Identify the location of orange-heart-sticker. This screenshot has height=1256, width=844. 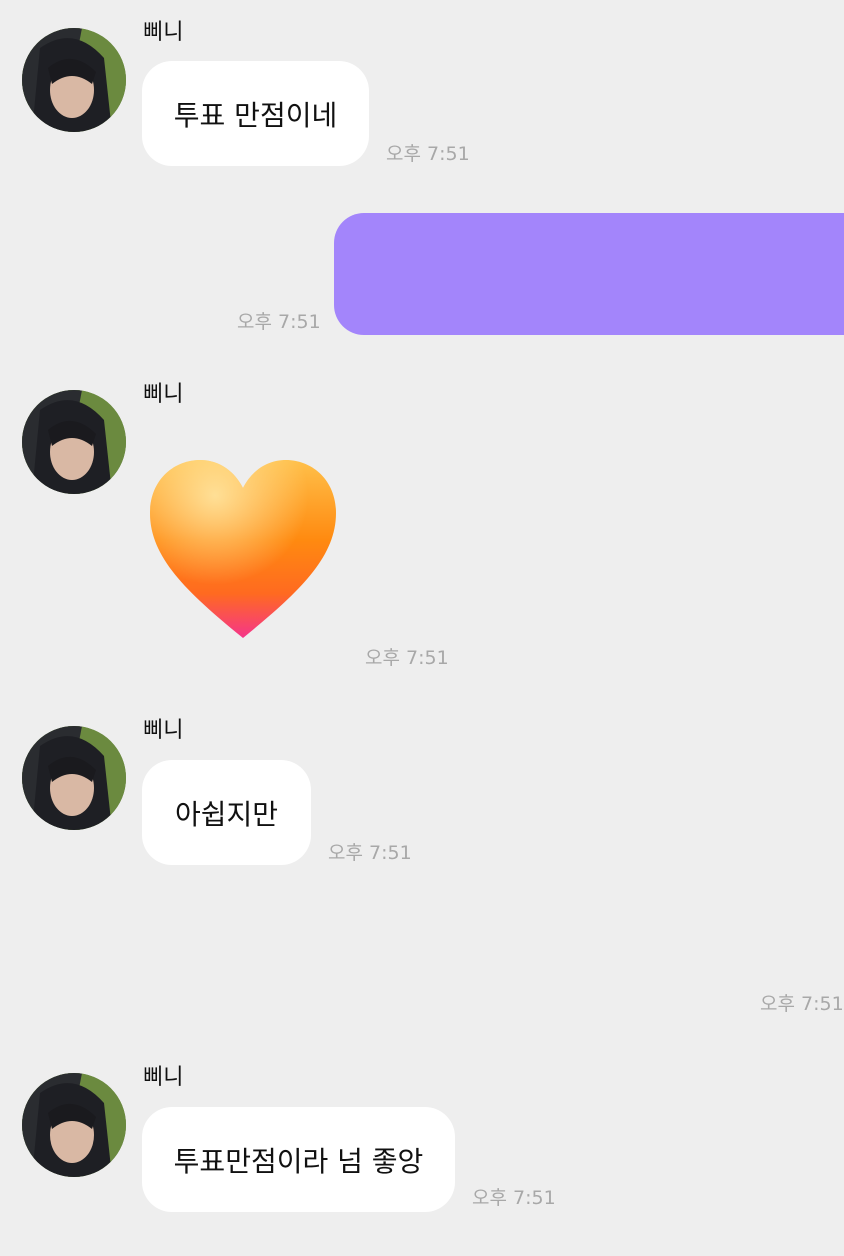
(243, 549).